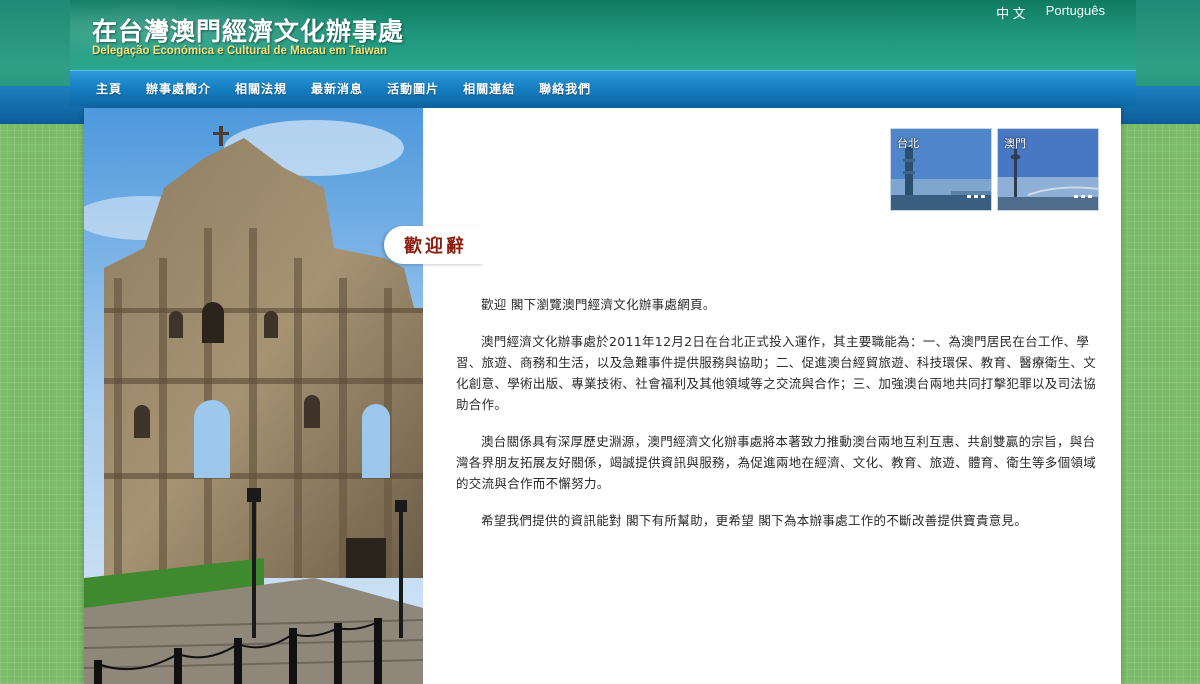  I want to click on main-nav: 主頁 辦事處簡介 相關法規 最新消息 活動圖片 相關連結 聯絡我們, so click(603, 88).